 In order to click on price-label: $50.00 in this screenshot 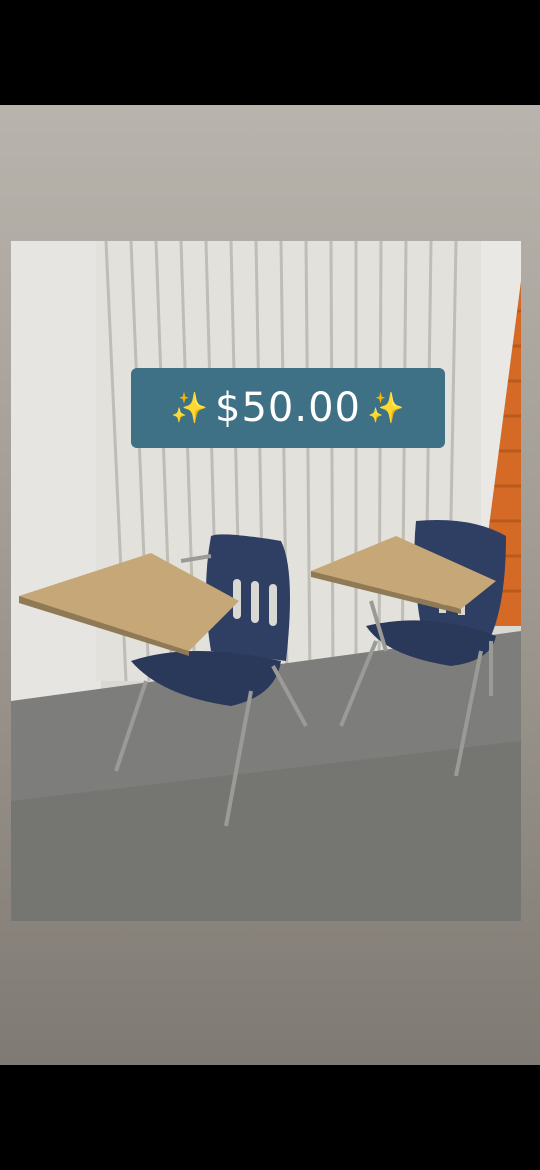, I will do `click(288, 408)`.